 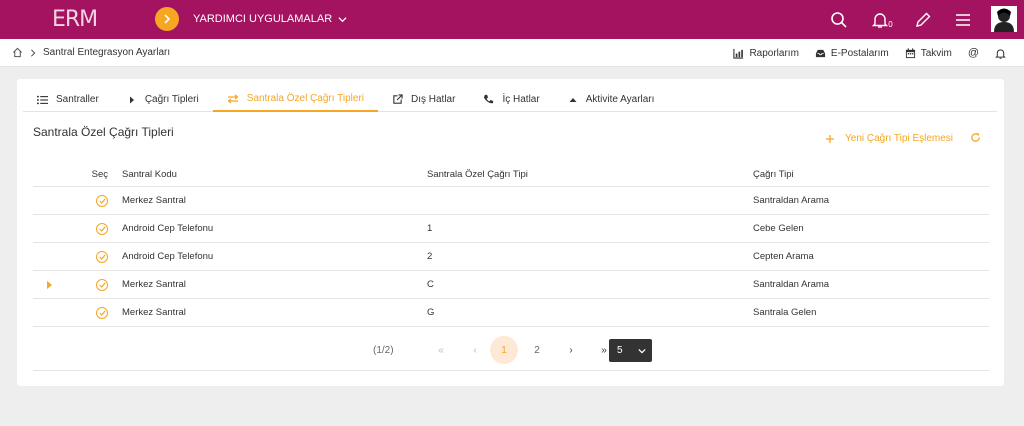 I want to click on cell-special-type: 2, so click(x=430, y=256).